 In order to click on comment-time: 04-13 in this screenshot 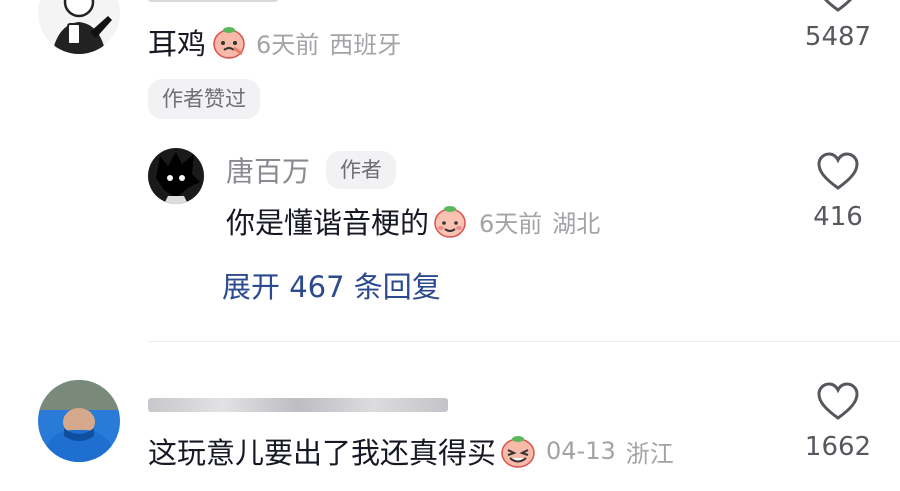, I will do `click(581, 451)`.